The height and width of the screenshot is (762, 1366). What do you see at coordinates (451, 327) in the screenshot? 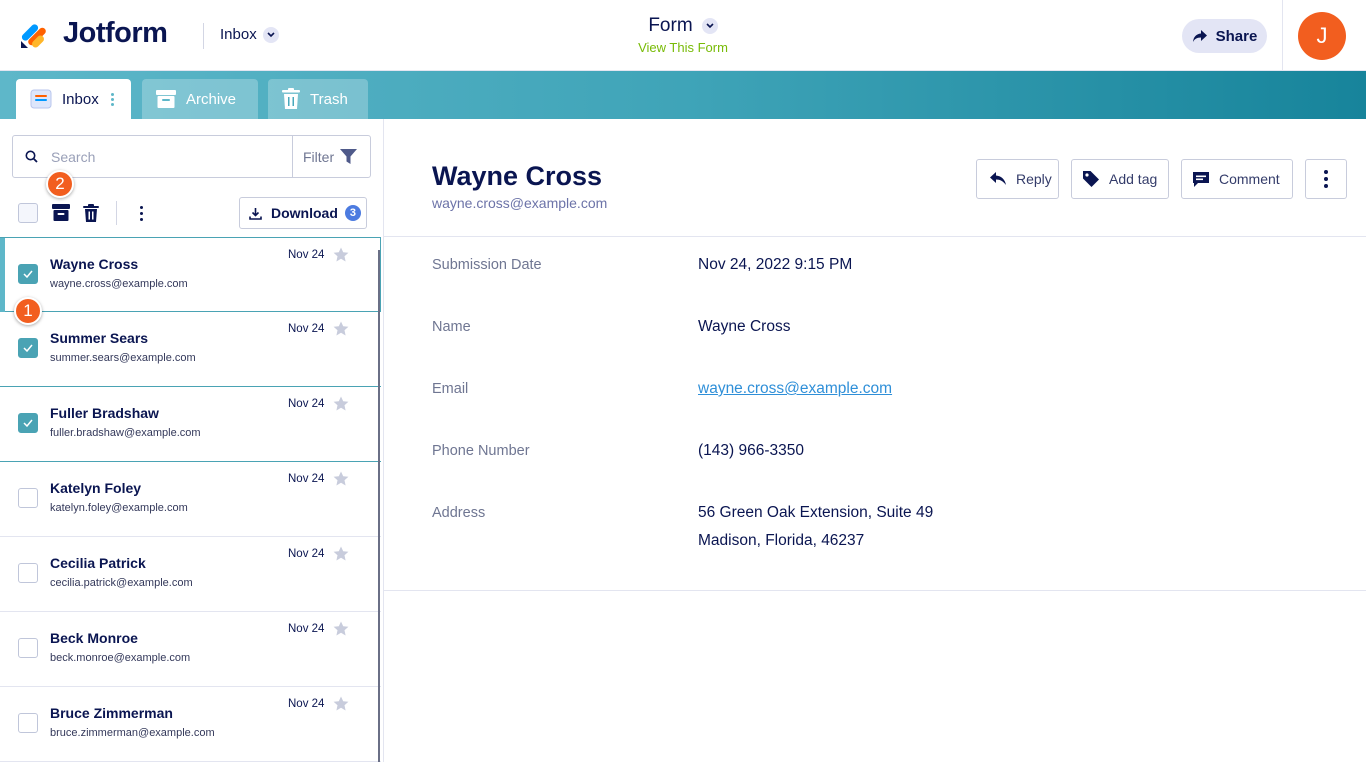
I see `field-label: Name` at bounding box center [451, 327].